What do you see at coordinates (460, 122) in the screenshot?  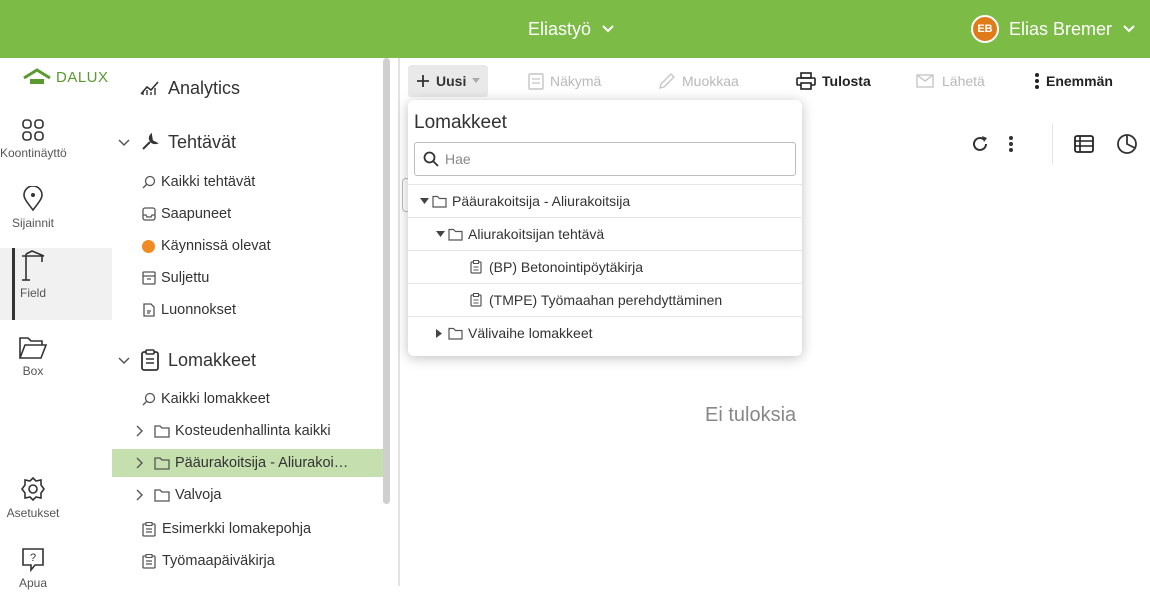 I see `dropdown-title: Lomakkeet` at bounding box center [460, 122].